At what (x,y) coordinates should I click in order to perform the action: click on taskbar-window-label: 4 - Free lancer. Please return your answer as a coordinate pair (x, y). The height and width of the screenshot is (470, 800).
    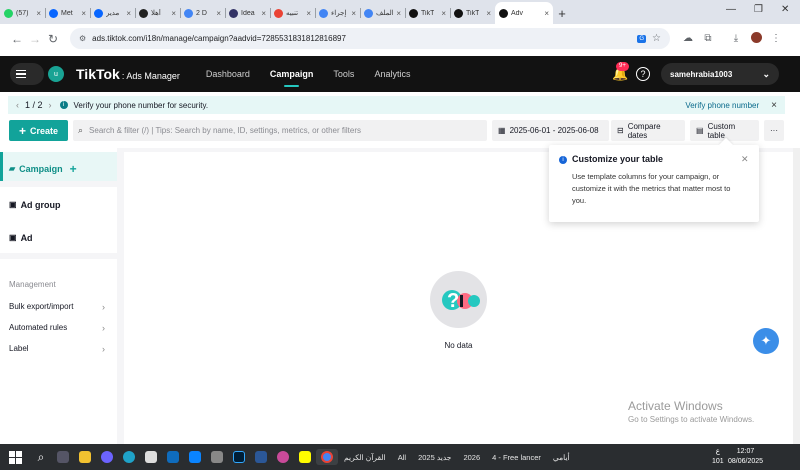
    Looking at the image, I should click on (516, 457).